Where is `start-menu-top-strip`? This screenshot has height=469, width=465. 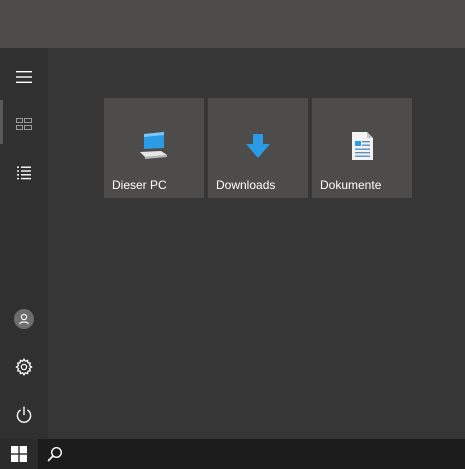 start-menu-top-strip is located at coordinates (232, 24).